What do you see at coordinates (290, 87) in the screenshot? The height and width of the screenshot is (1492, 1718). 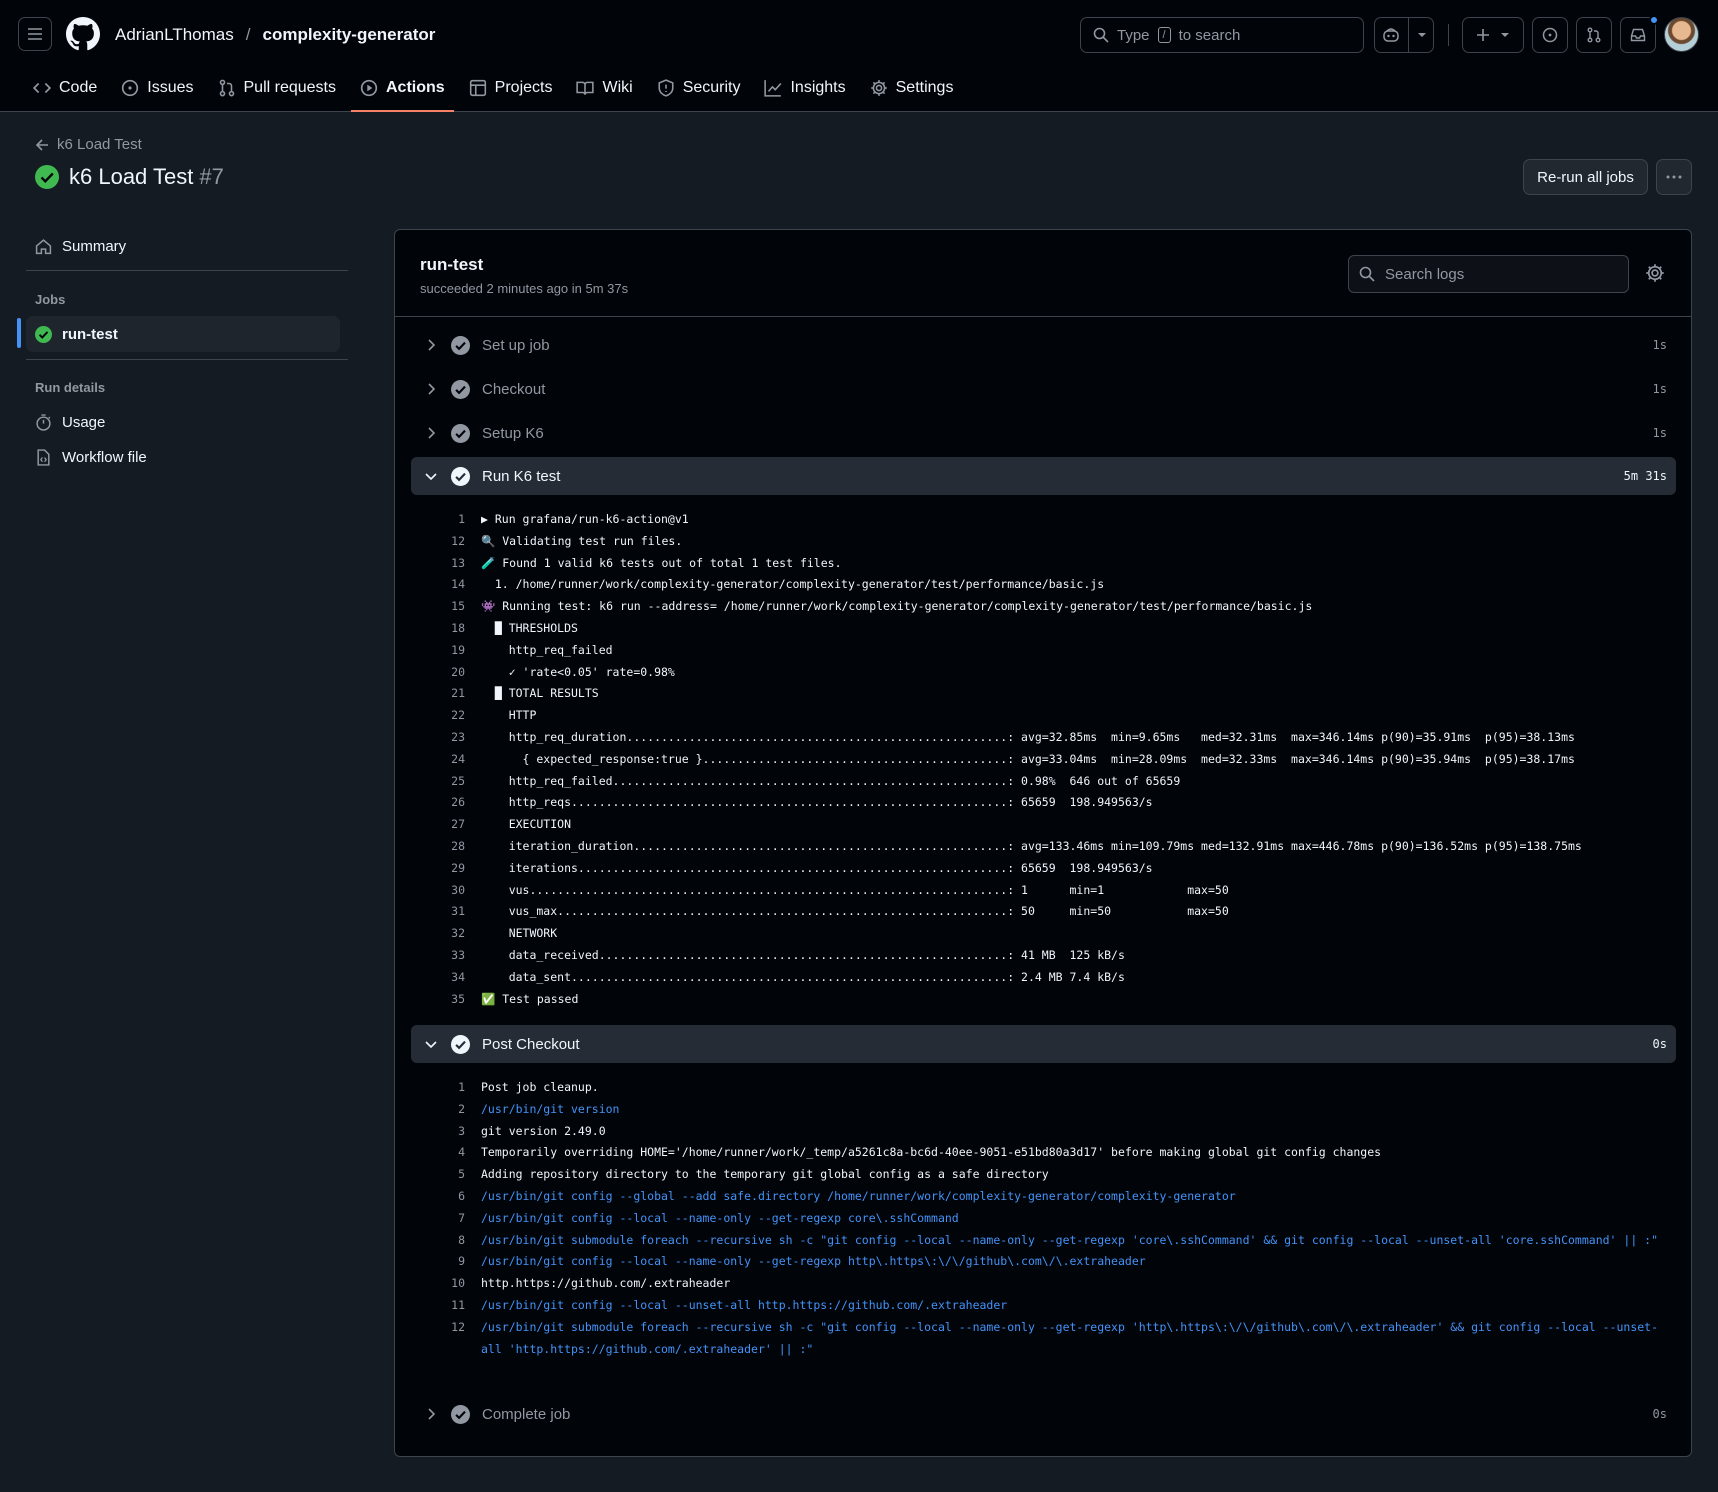 I see `tab-label: Pull requests` at bounding box center [290, 87].